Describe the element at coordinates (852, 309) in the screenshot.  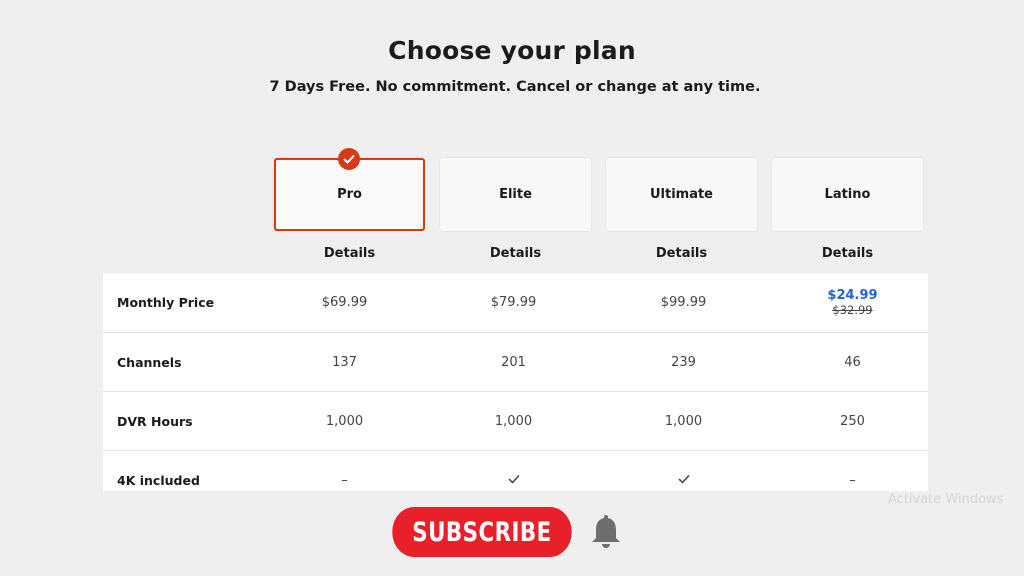
I see `original-price: $32.99` at that location.